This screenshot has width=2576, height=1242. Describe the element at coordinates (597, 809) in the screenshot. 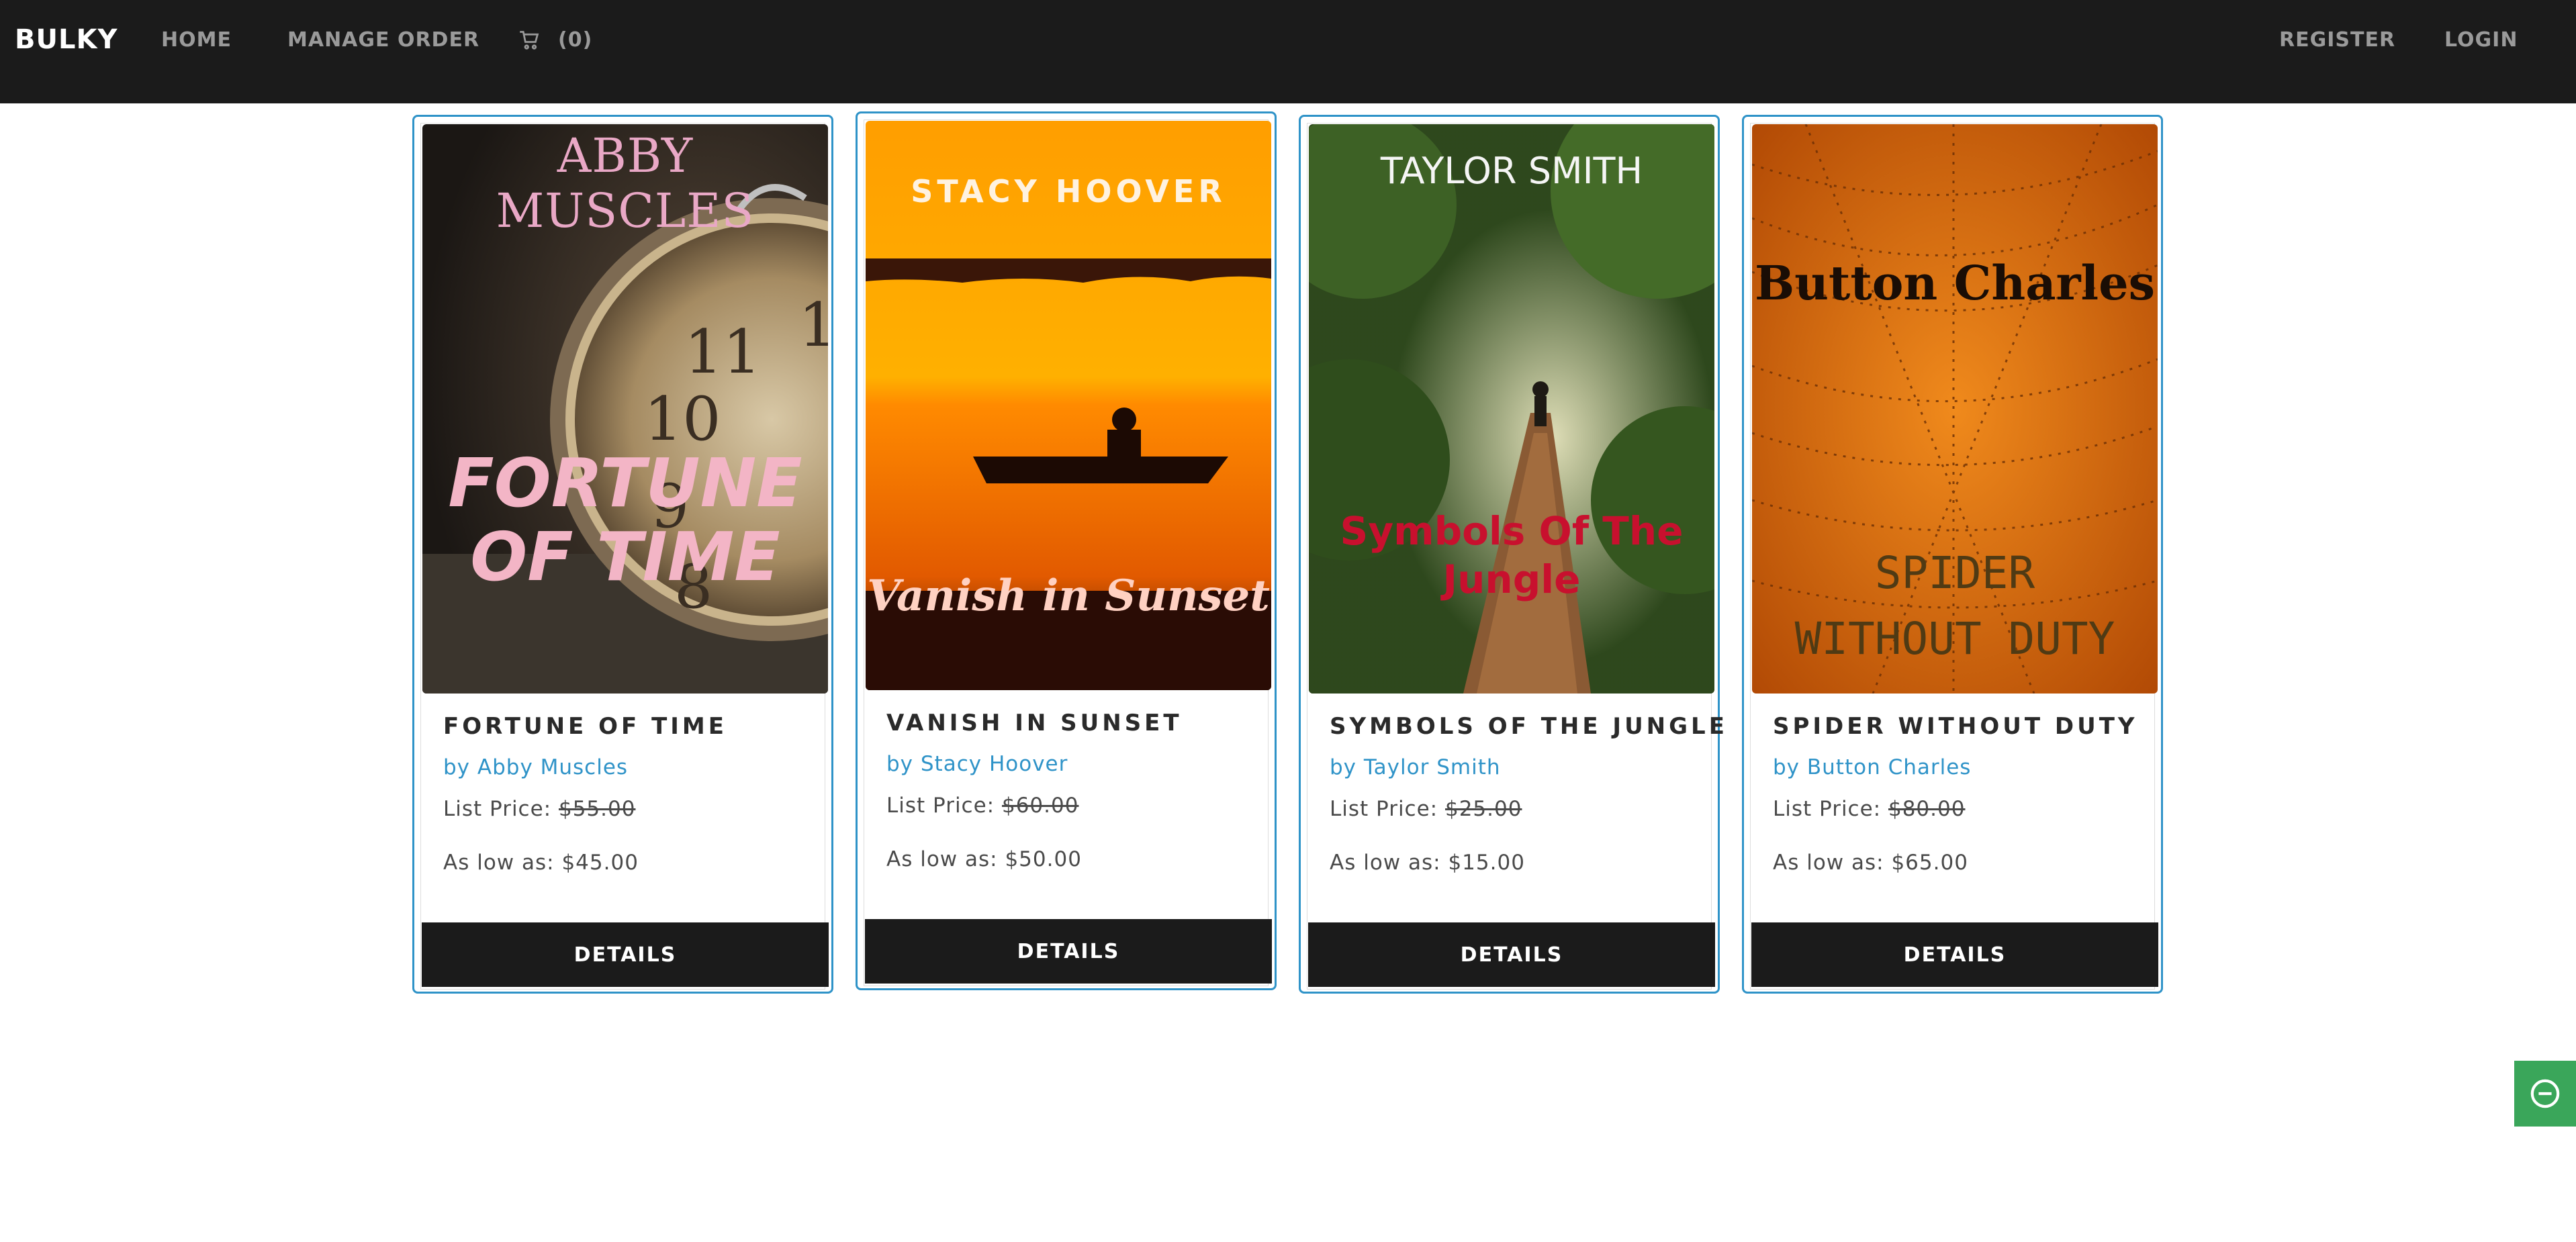

I see `list-price-value: $55.00` at that location.